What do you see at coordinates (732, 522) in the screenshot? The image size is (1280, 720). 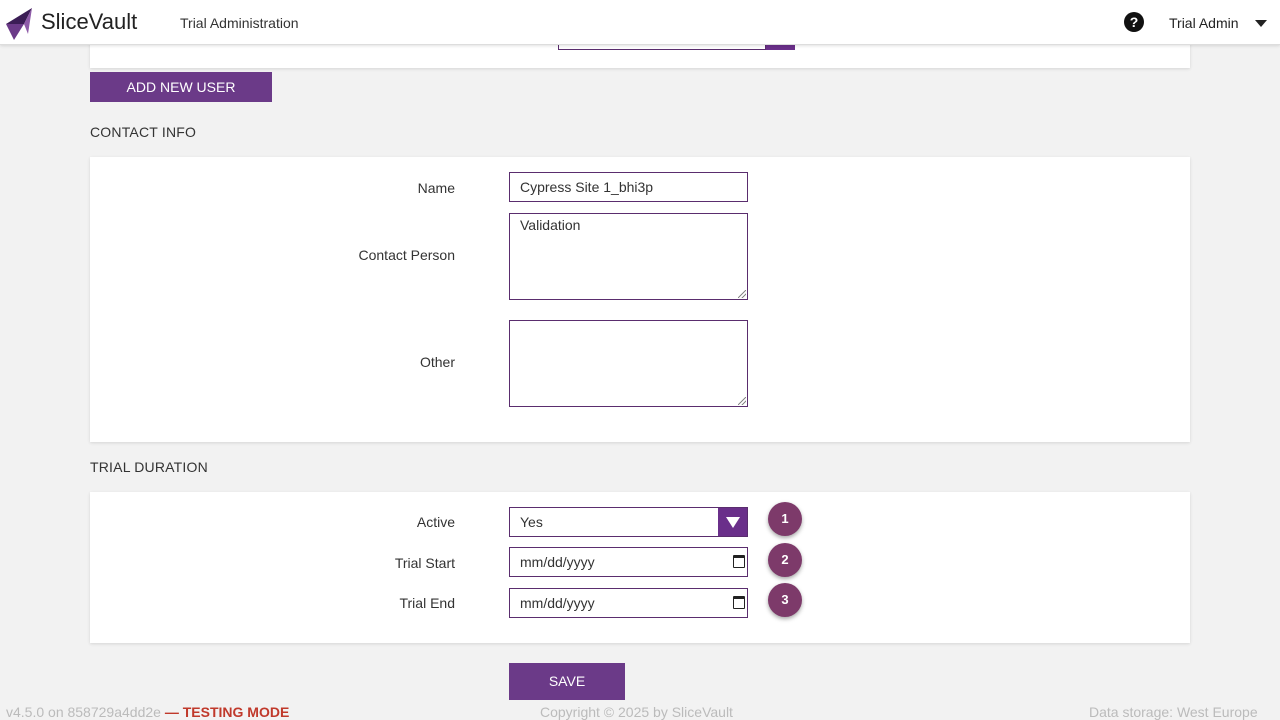 I see `dropdown-arrow-icon` at bounding box center [732, 522].